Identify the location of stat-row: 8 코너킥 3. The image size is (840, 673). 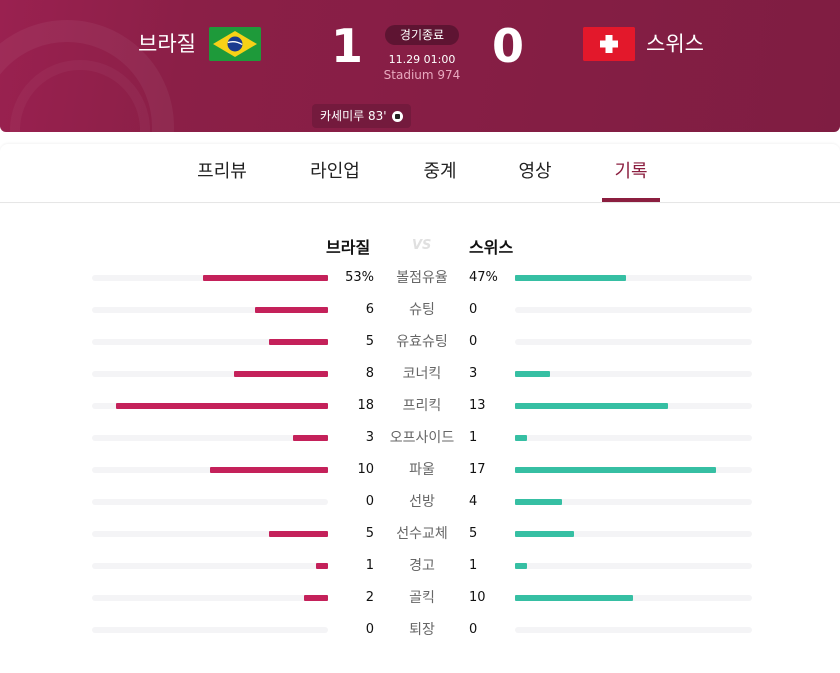
(420, 374).